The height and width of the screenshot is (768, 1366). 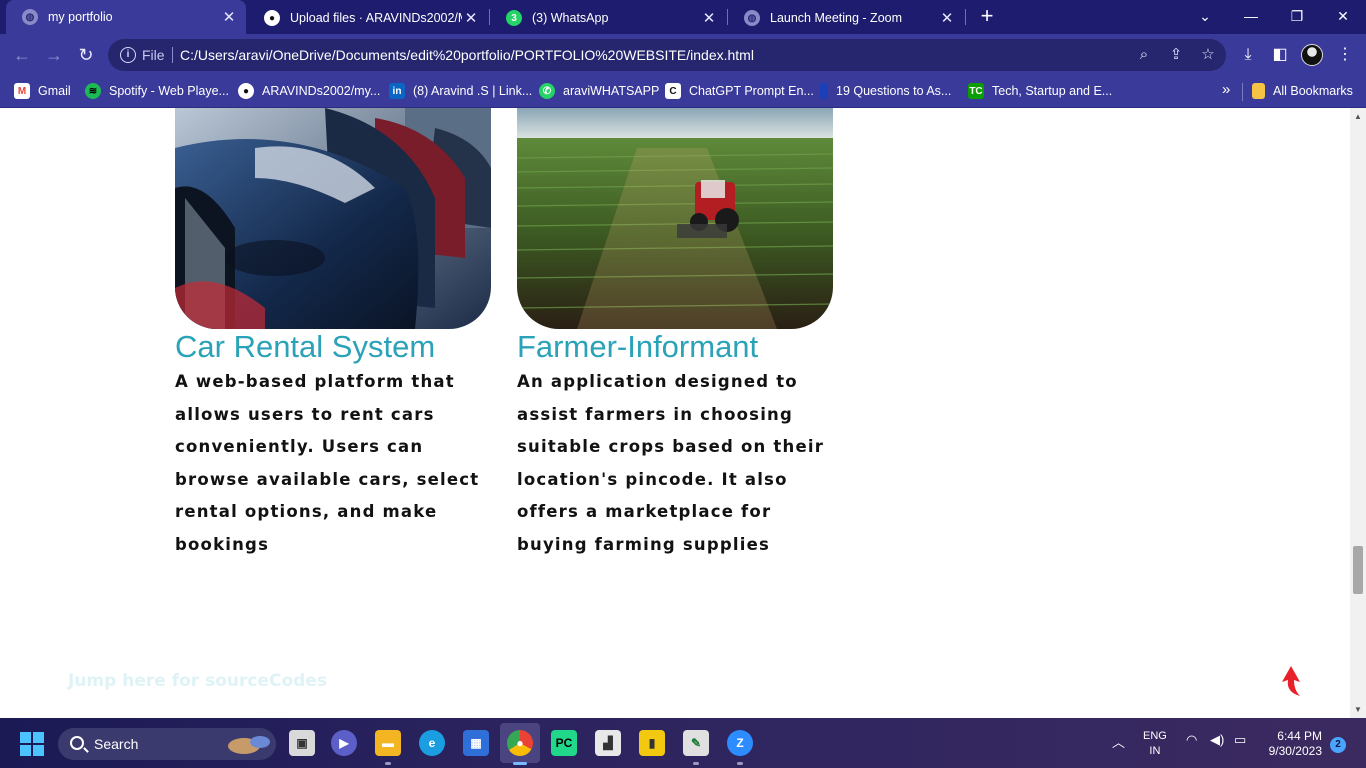 I want to click on bookmark-gmail: M Gmail, so click(x=42, y=91).